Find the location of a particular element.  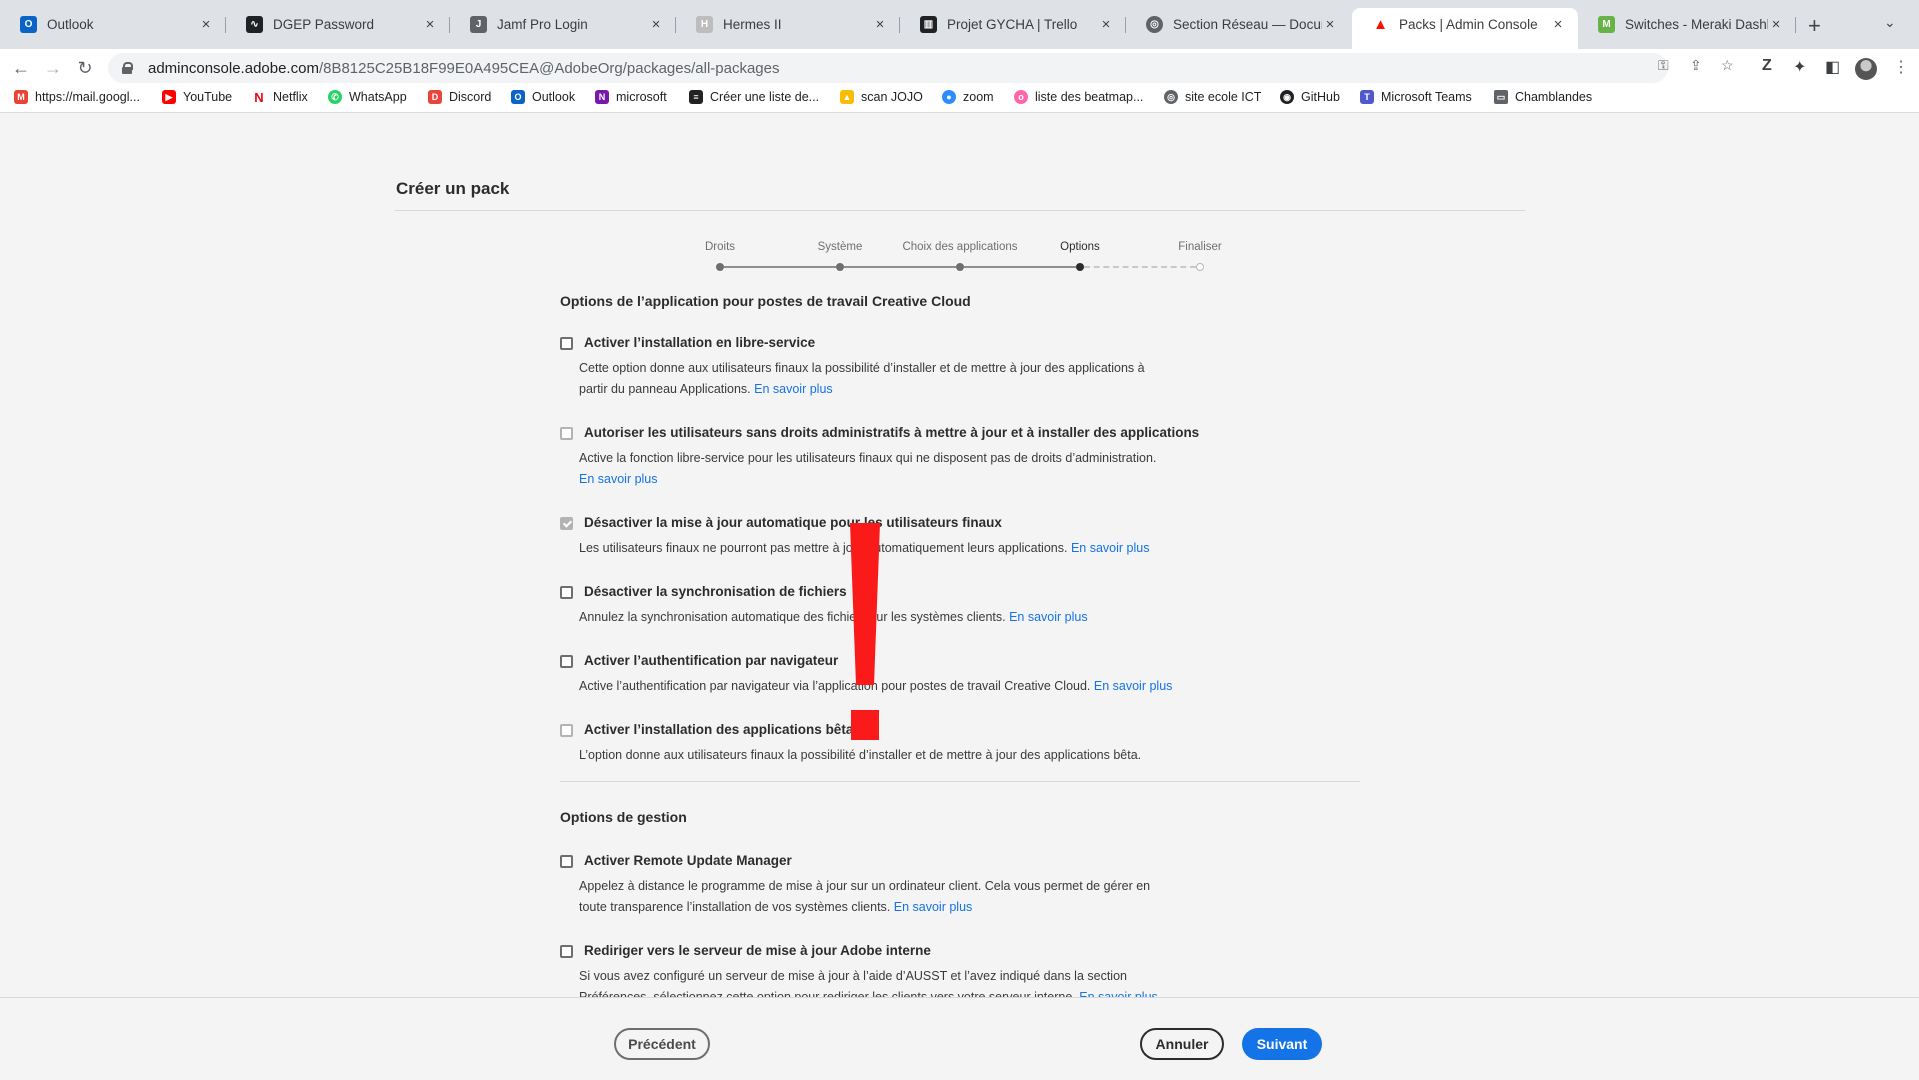

bookmark-chamblandes: ▭ Chamblandes is located at coordinates (1543, 97).